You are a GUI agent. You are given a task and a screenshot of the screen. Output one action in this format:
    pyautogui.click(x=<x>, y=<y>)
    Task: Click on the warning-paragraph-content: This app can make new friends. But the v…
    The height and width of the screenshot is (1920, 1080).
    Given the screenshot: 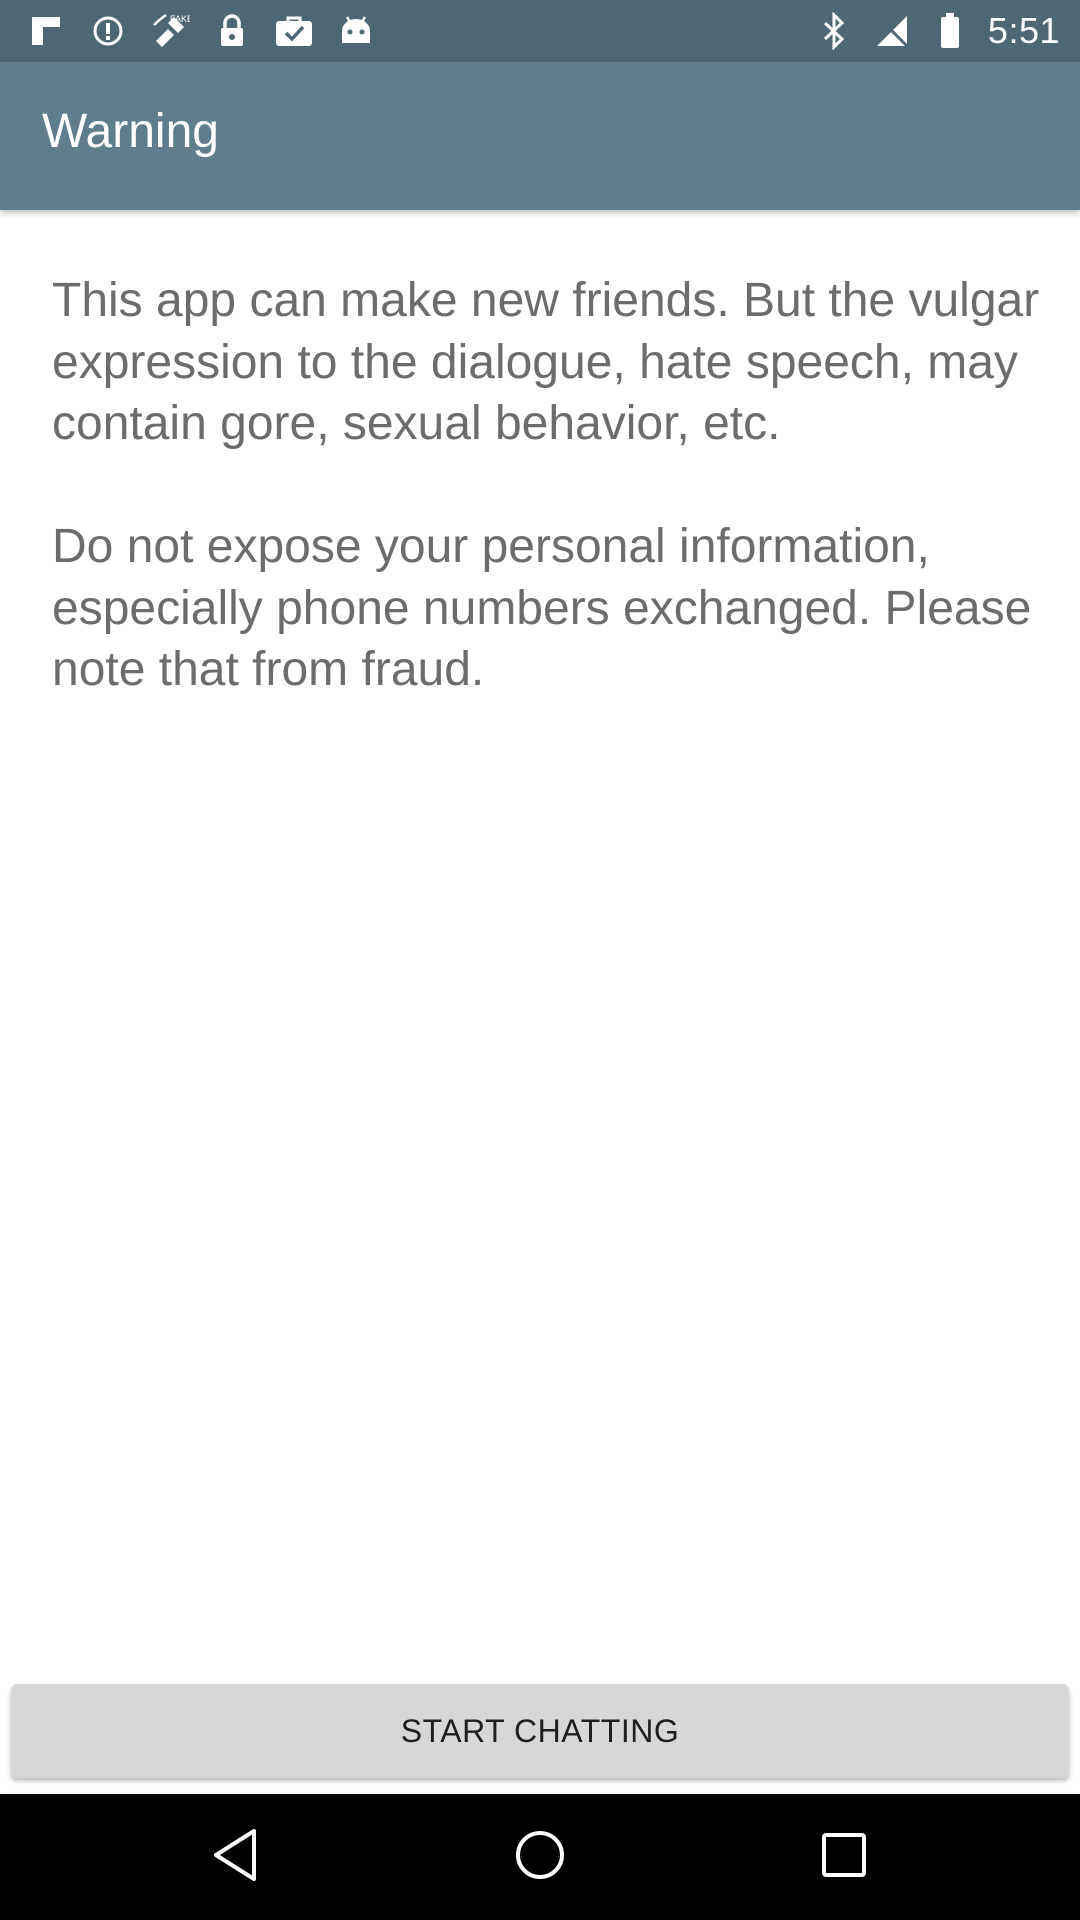 What is the action you would take?
    pyautogui.click(x=552, y=362)
    